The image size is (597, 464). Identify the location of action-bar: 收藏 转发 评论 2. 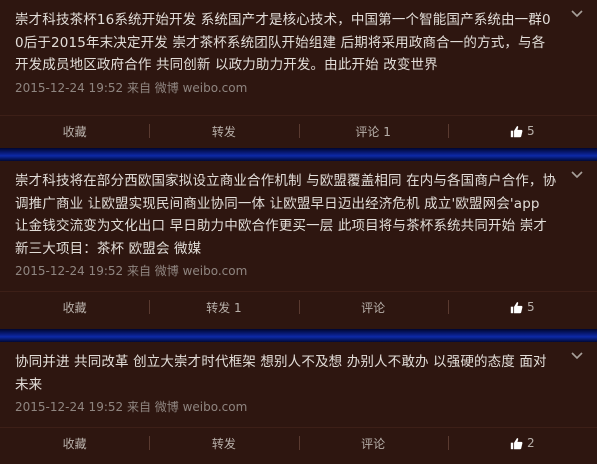
(298, 442).